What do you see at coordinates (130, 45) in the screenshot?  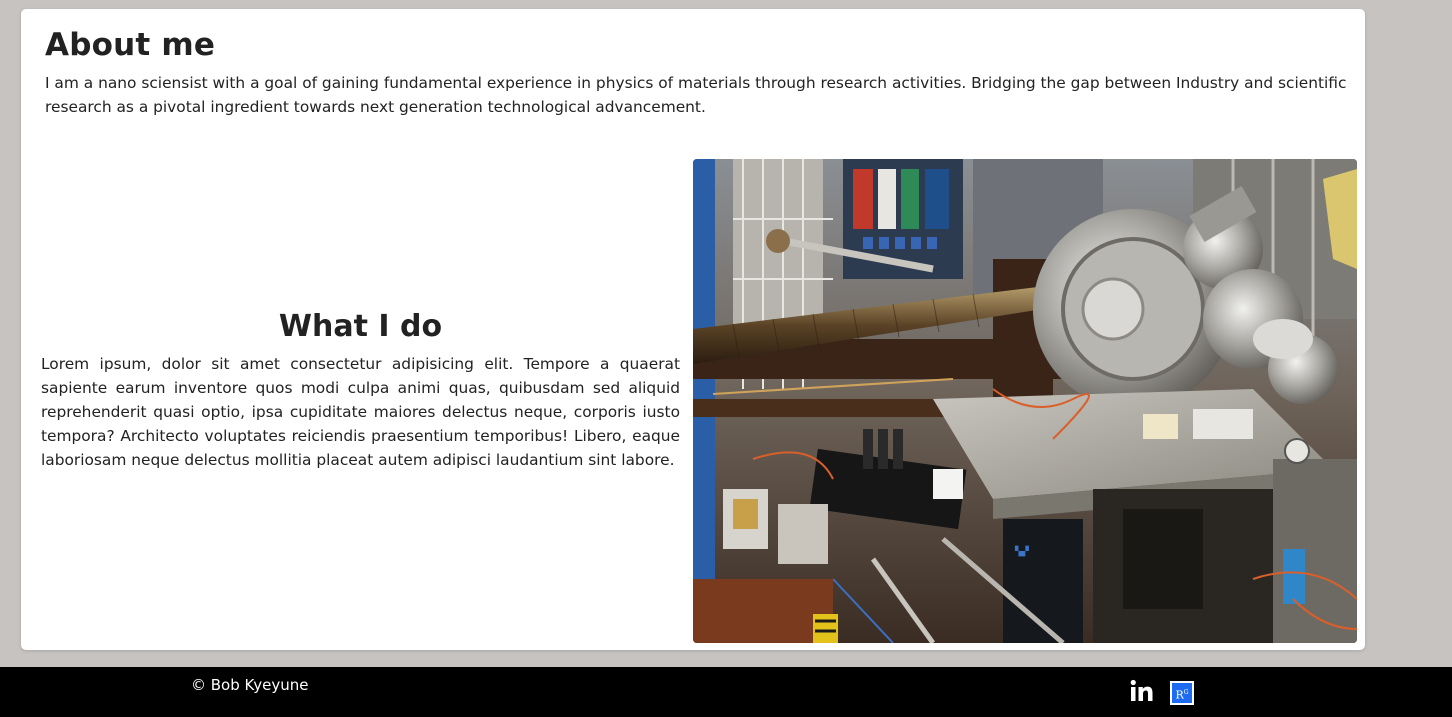 I see `about-title: About me` at bounding box center [130, 45].